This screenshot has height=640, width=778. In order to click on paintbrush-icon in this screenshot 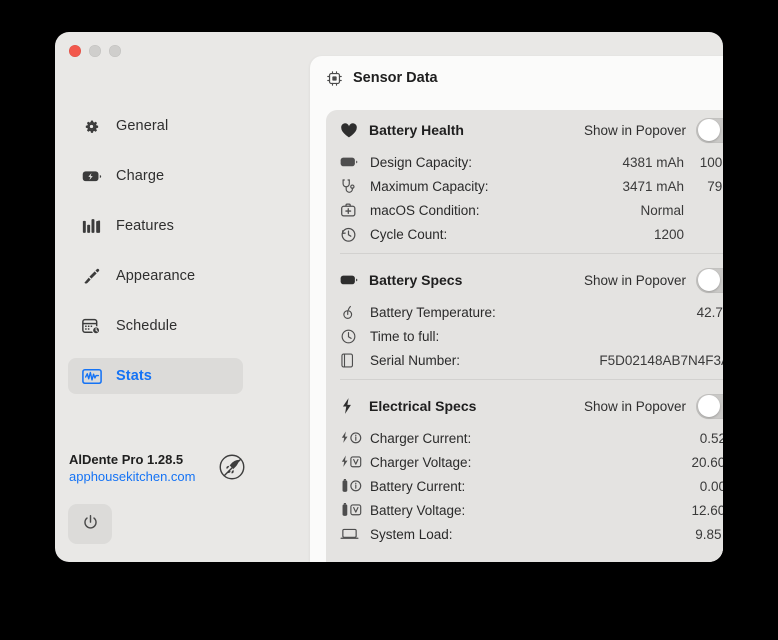, I will do `click(93, 276)`.